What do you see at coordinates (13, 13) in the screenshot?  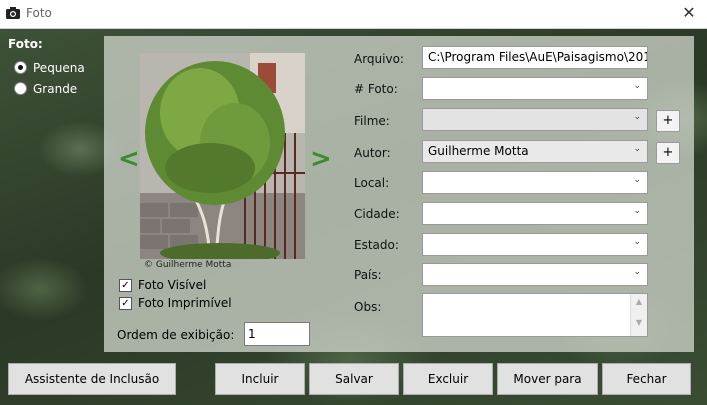 I see `camera-icon` at bounding box center [13, 13].